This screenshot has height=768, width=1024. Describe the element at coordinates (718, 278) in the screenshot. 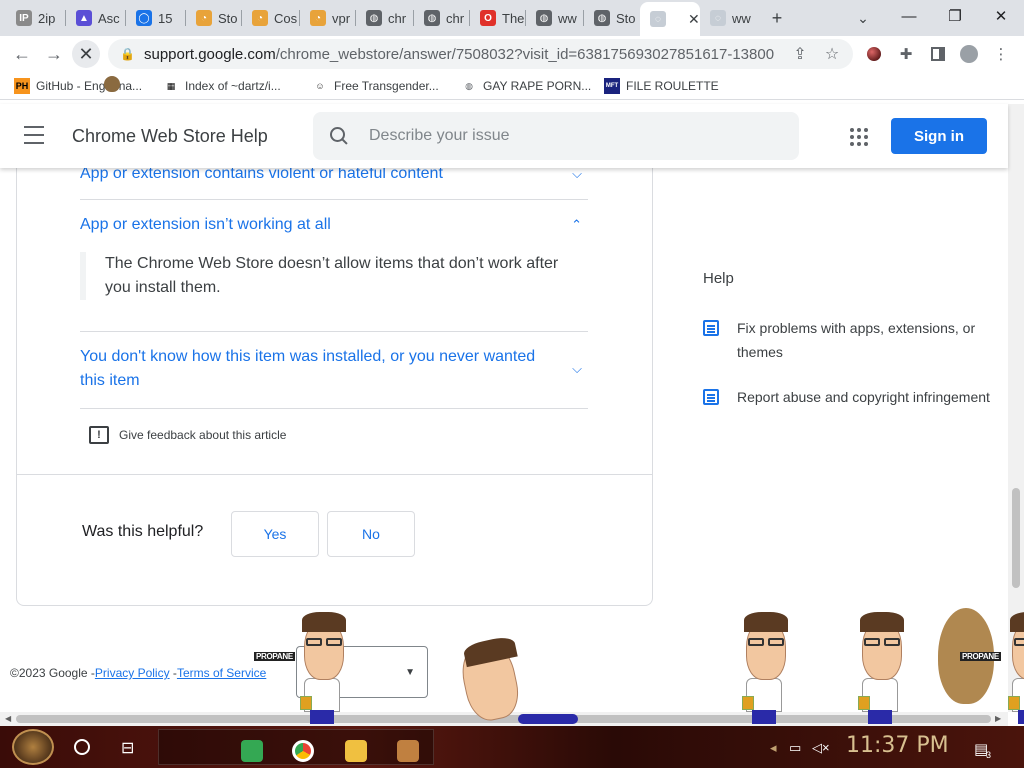

I see `sidebar-title: Help` at that location.